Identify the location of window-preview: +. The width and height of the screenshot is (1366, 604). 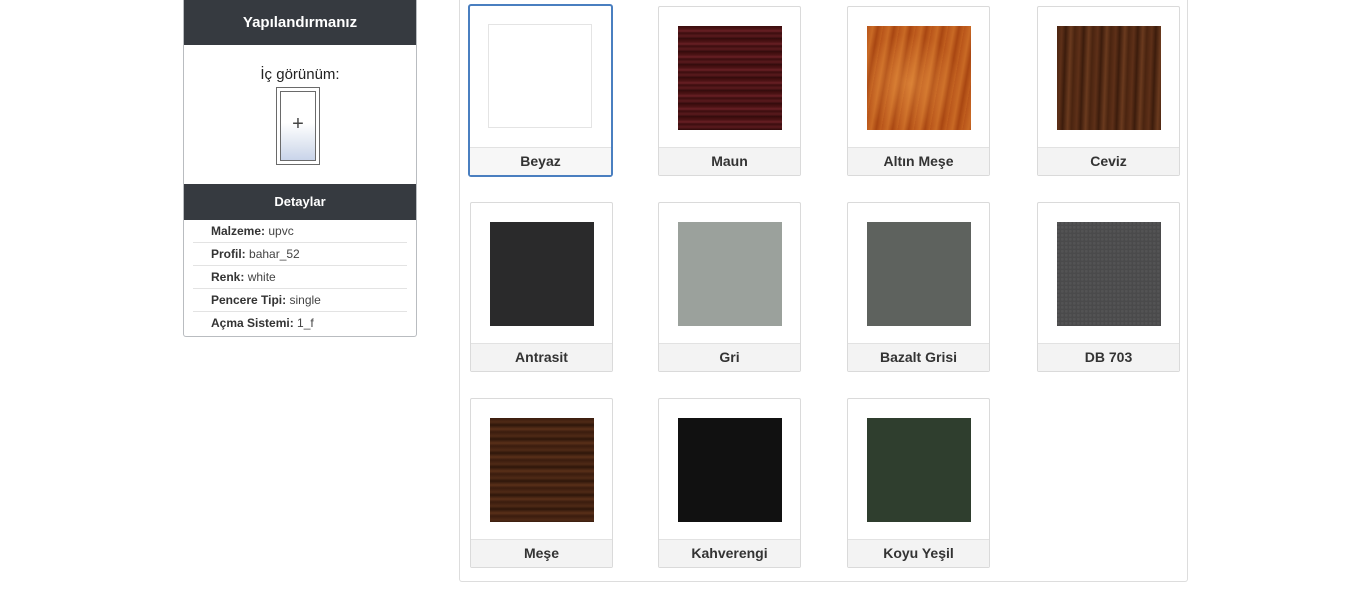
(298, 126).